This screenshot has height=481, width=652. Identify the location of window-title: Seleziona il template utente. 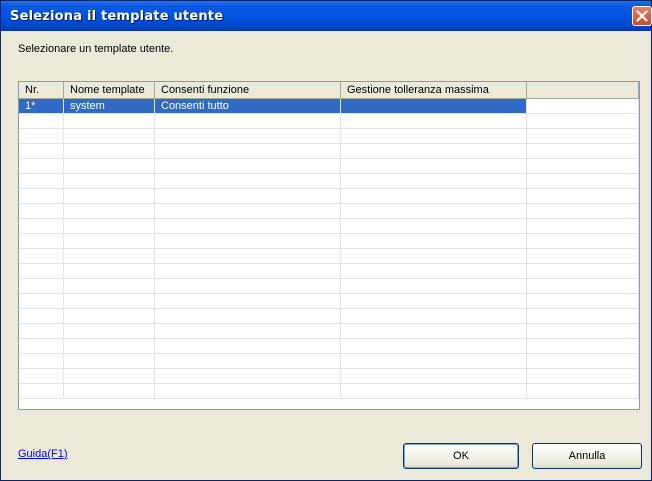
(117, 16).